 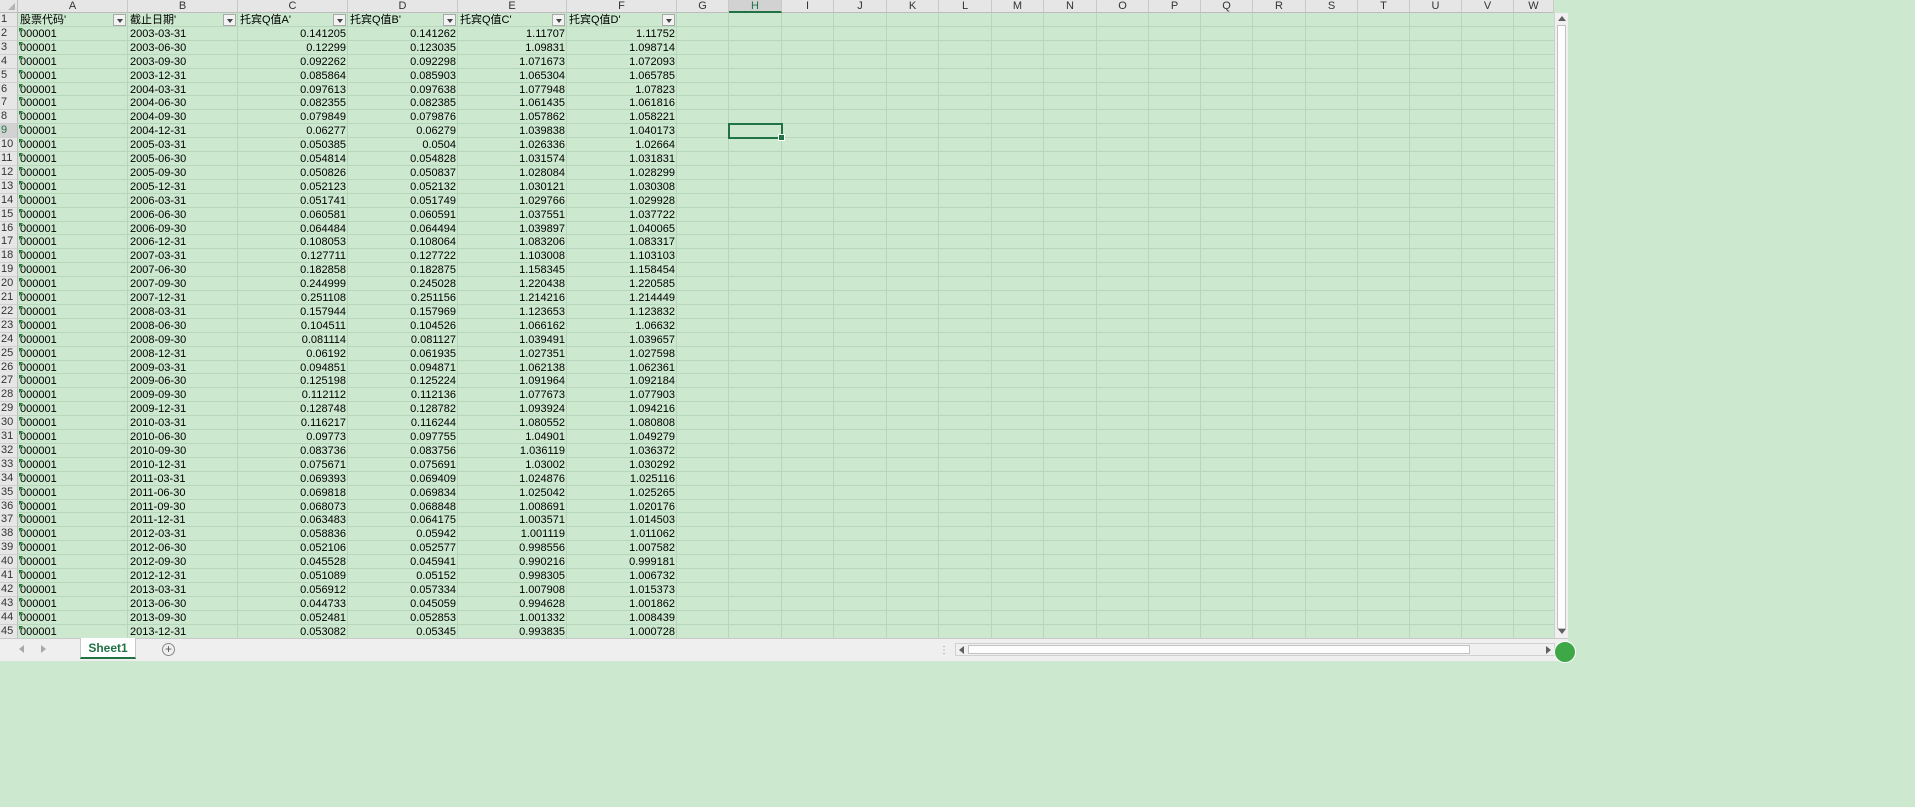 What do you see at coordinates (183, 76) in the screenshot?
I see `date-cell: 2003-12-31` at bounding box center [183, 76].